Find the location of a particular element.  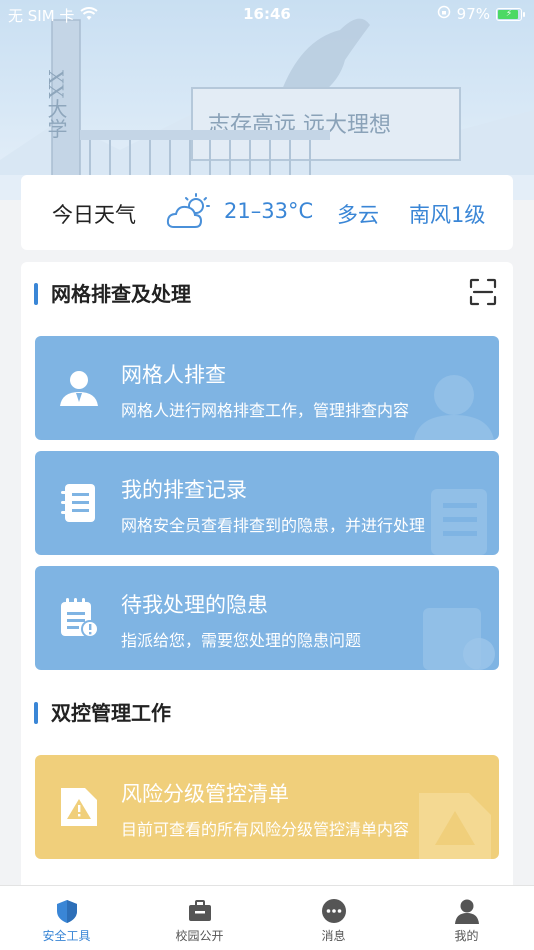

weather-temperature: 21–33°C is located at coordinates (269, 211).